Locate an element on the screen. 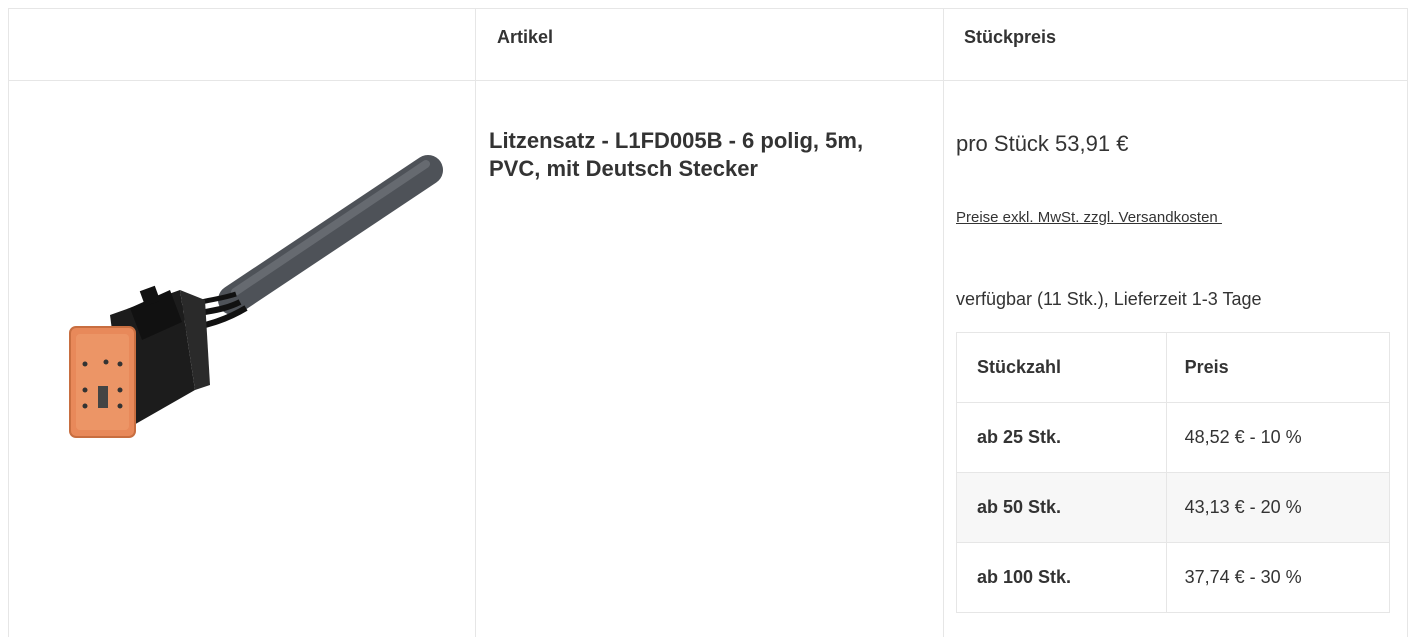  tier-qty: ab 100 Stk. is located at coordinates (1061, 577).